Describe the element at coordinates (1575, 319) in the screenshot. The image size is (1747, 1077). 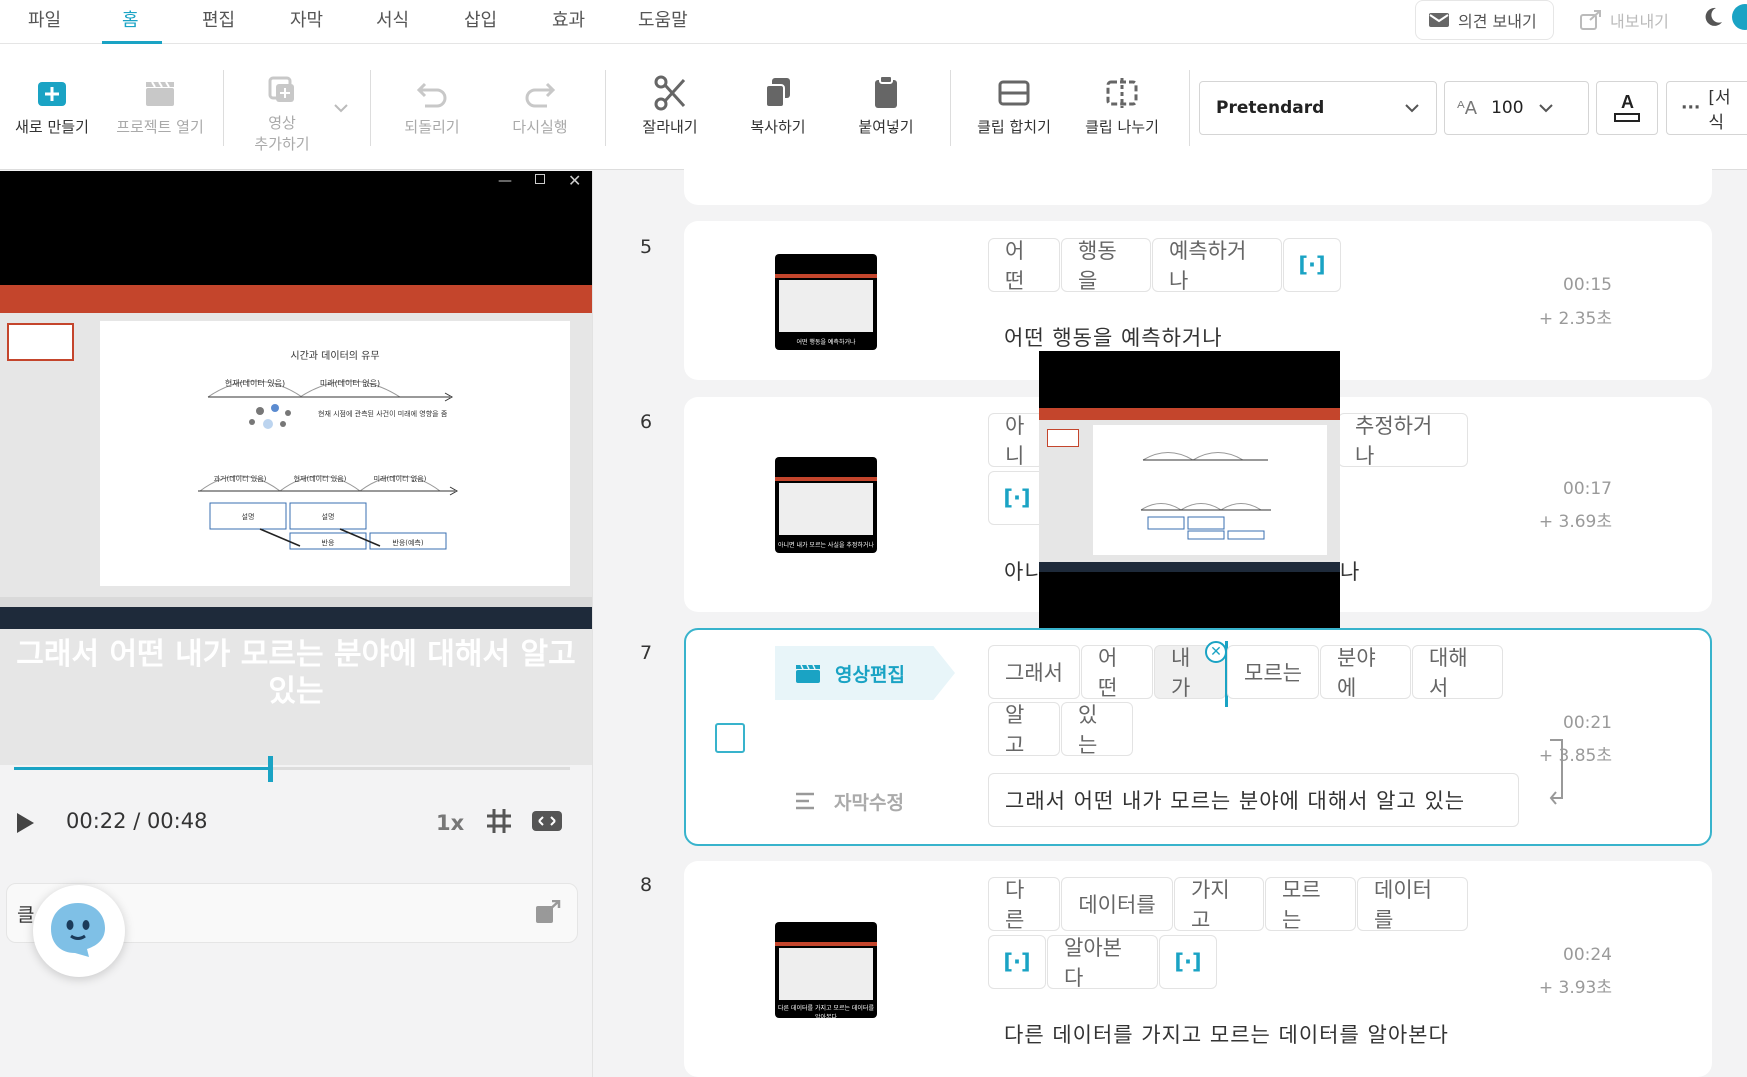
I see `row-duration: + 2.35초` at that location.